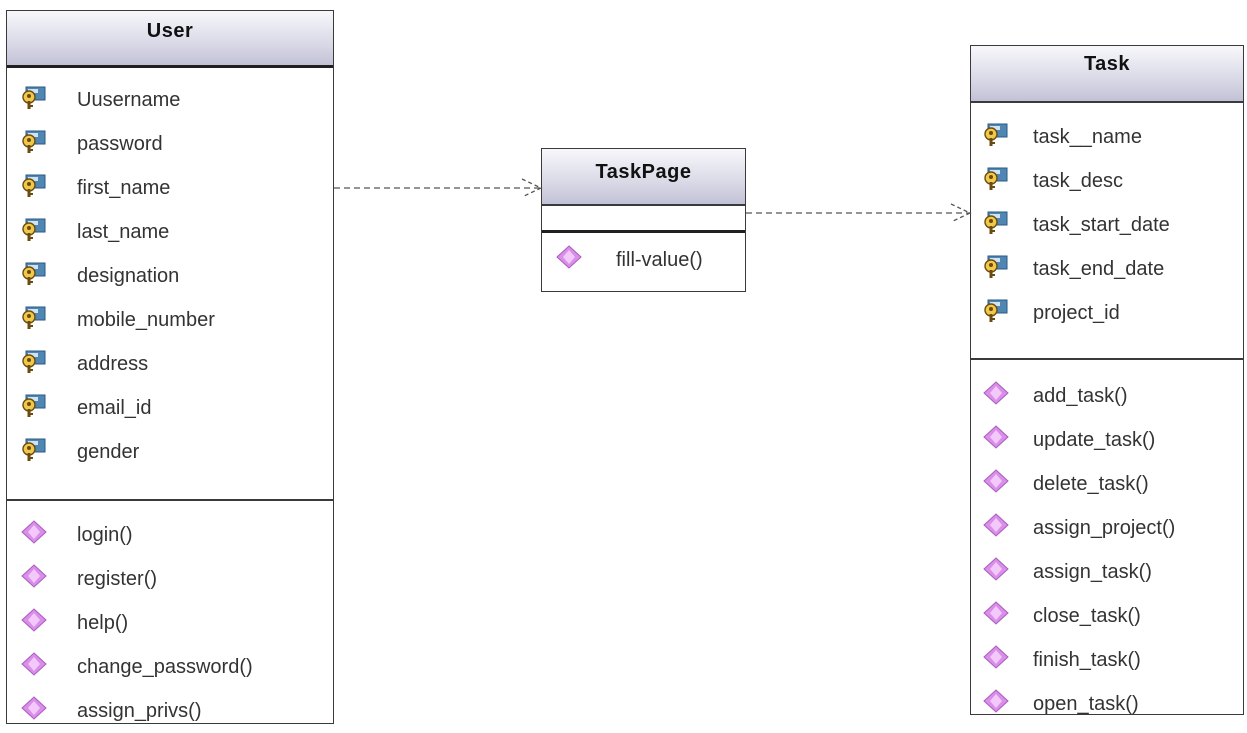  I want to click on attribute-row: address, so click(170, 364).